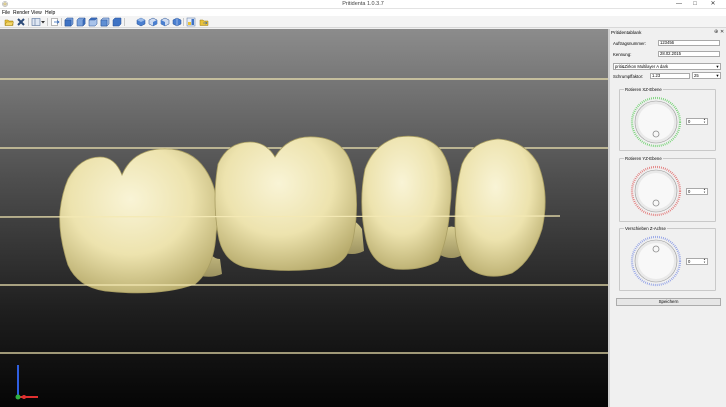 The width and height of the screenshot is (726, 407). What do you see at coordinates (643, 158) in the screenshot?
I see `rotate-yz-title: Rotieren YZ-Ebene` at bounding box center [643, 158].